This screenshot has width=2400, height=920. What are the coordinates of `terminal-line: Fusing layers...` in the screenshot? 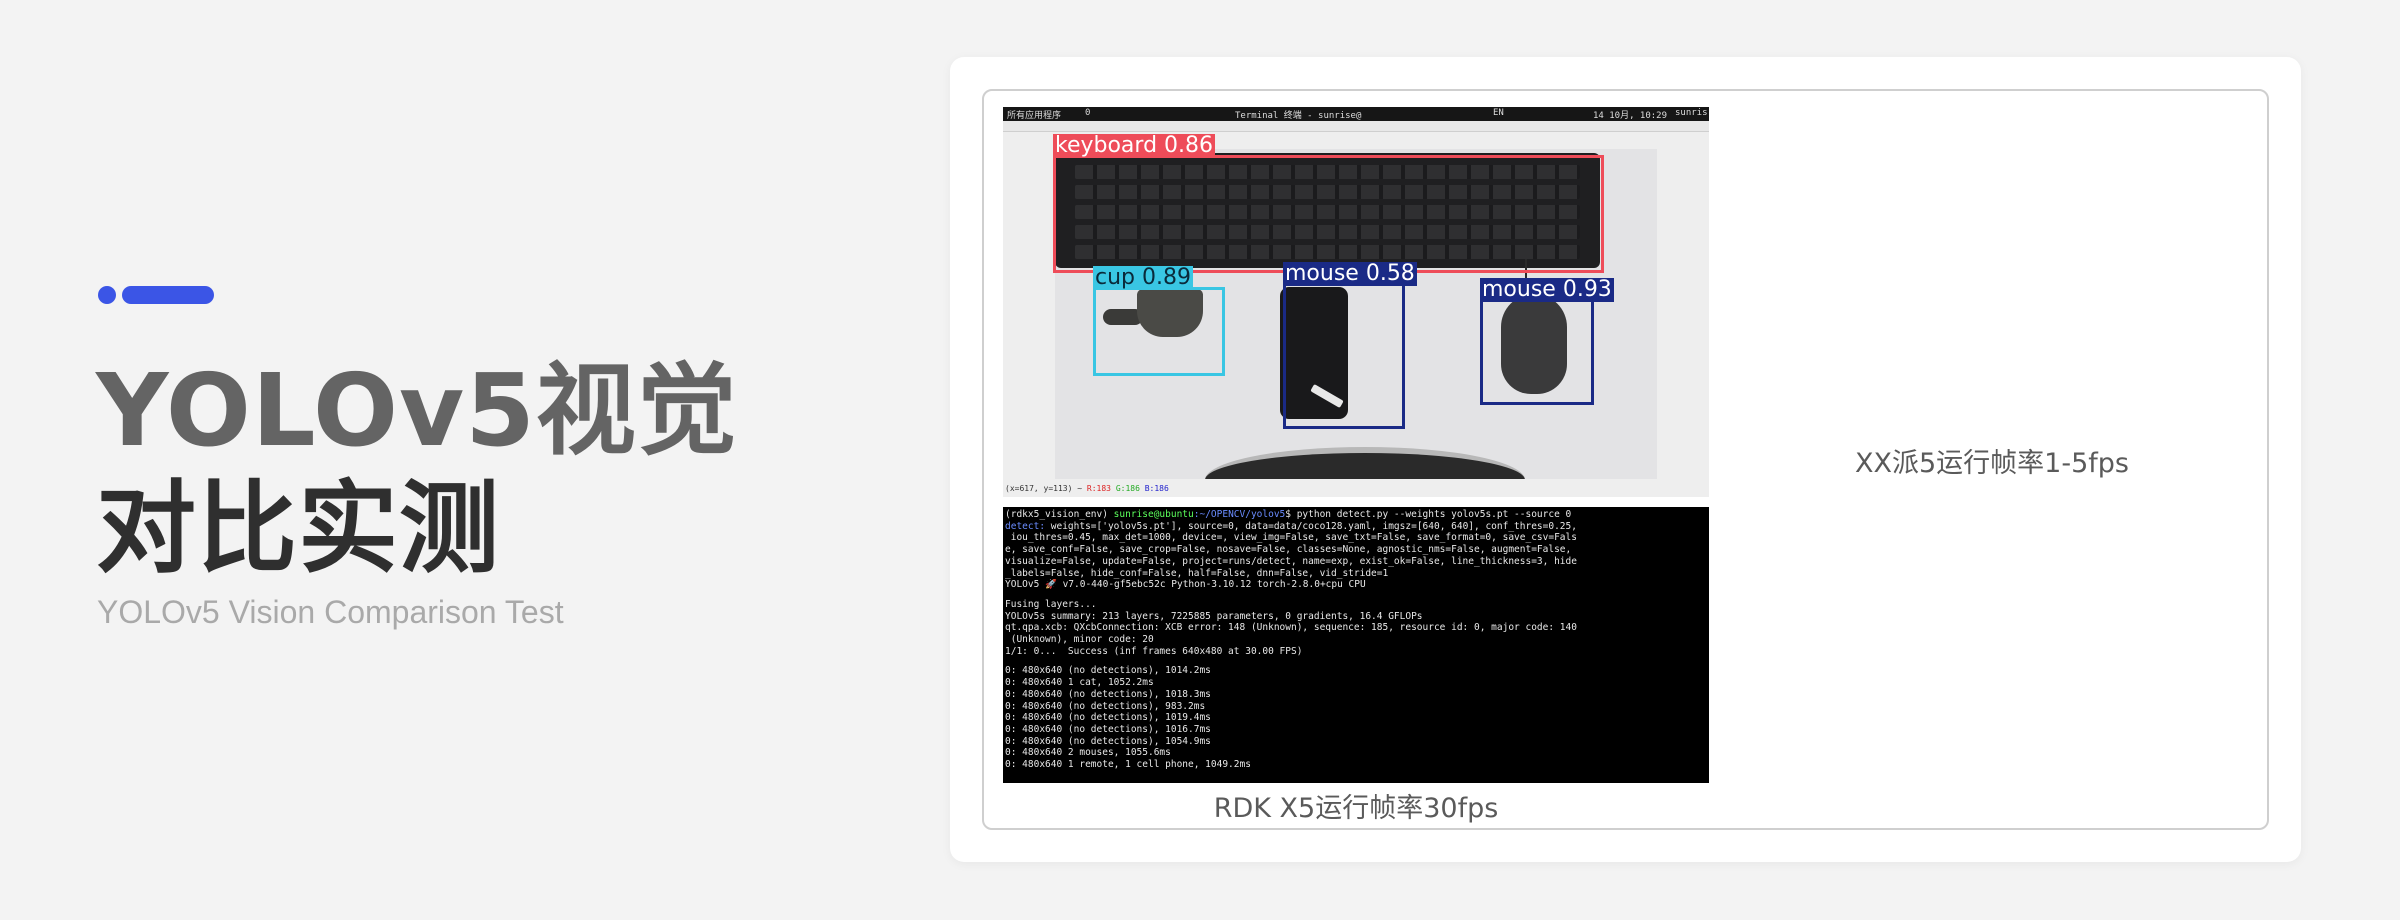 It's located at (1051, 604).